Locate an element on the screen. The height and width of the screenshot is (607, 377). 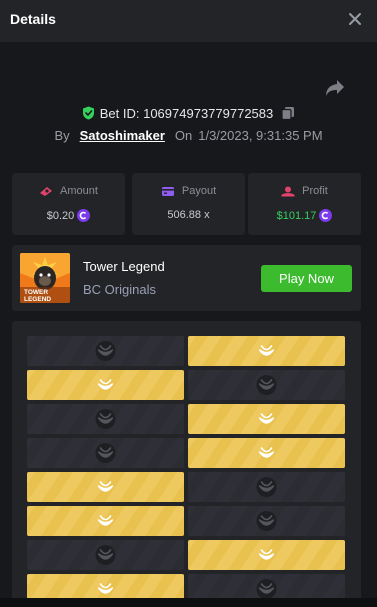
username-link: Satoshimaker is located at coordinates (122, 135).